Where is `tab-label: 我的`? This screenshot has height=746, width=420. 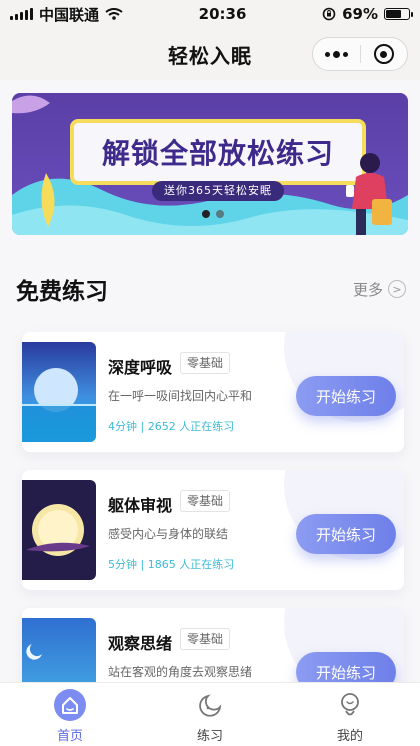
tab-label: 我的 is located at coordinates (349, 736).